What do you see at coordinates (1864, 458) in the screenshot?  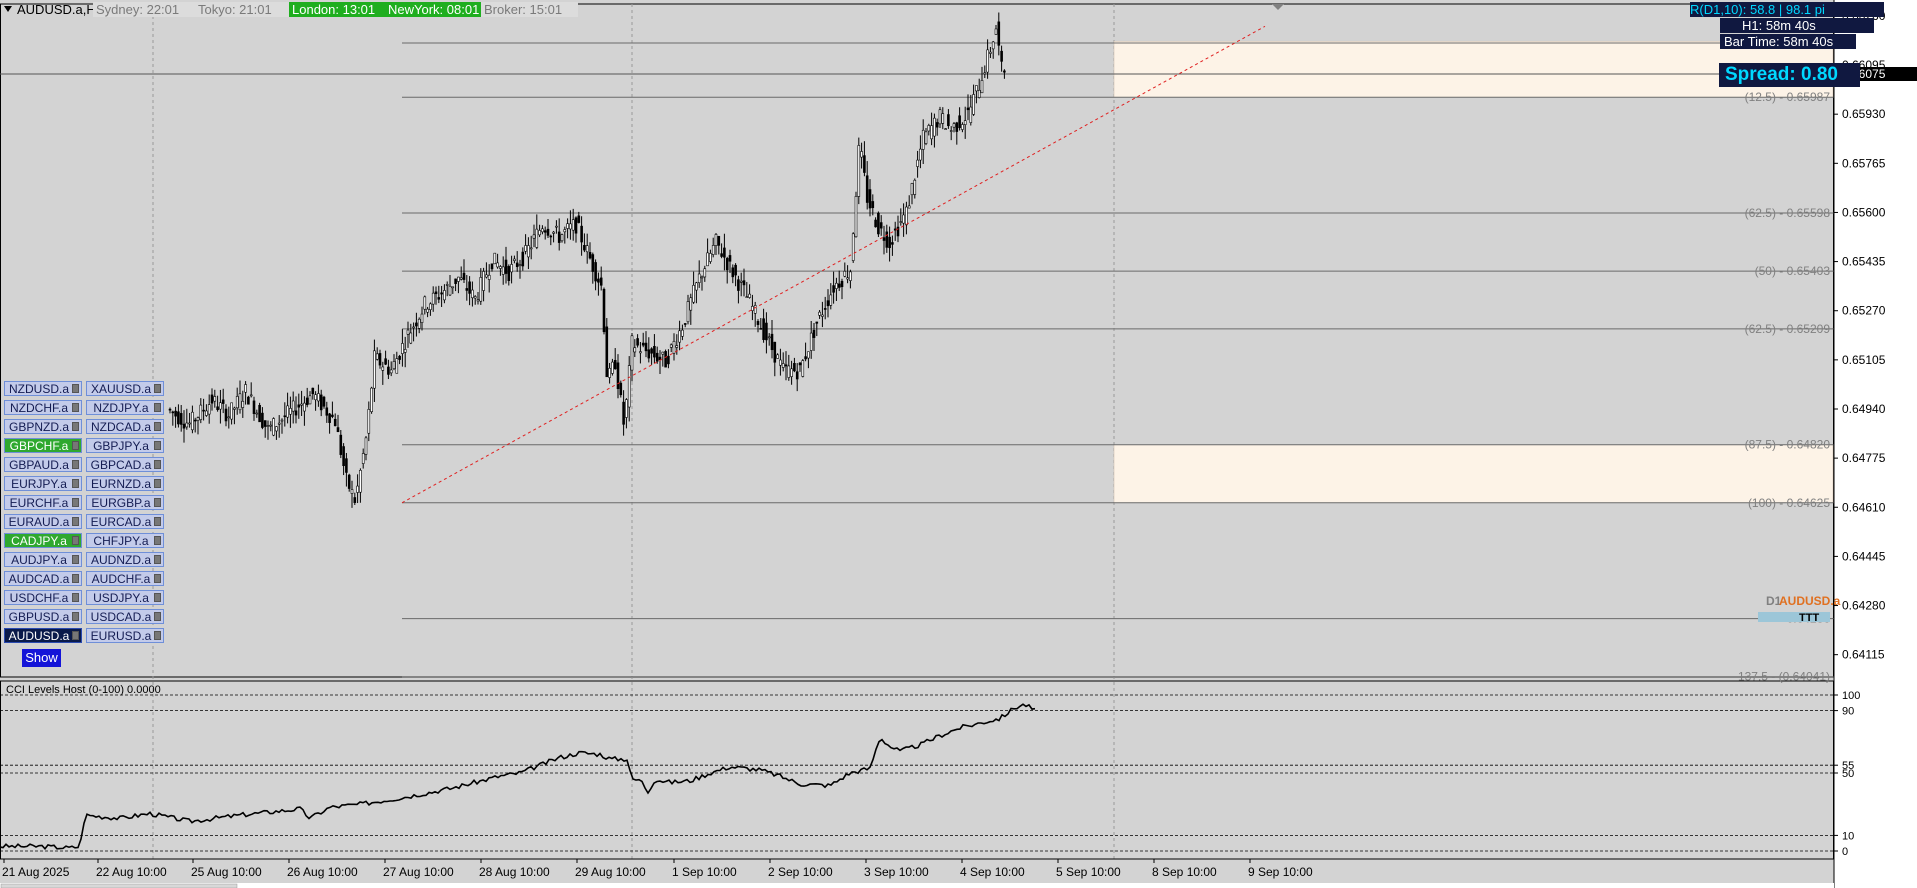 I see `price-tick-label: 0.64775` at bounding box center [1864, 458].